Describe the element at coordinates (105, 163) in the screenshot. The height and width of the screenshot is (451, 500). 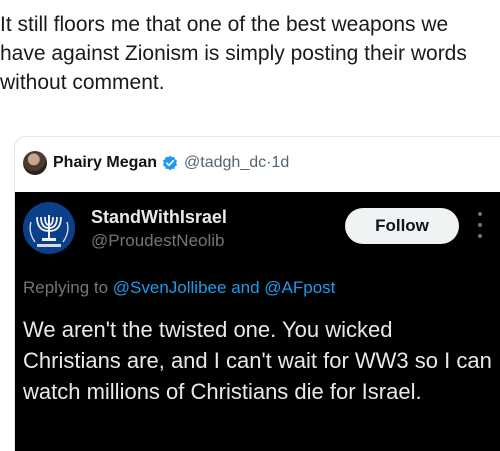
I see `author-name: Phairy Megan` at that location.